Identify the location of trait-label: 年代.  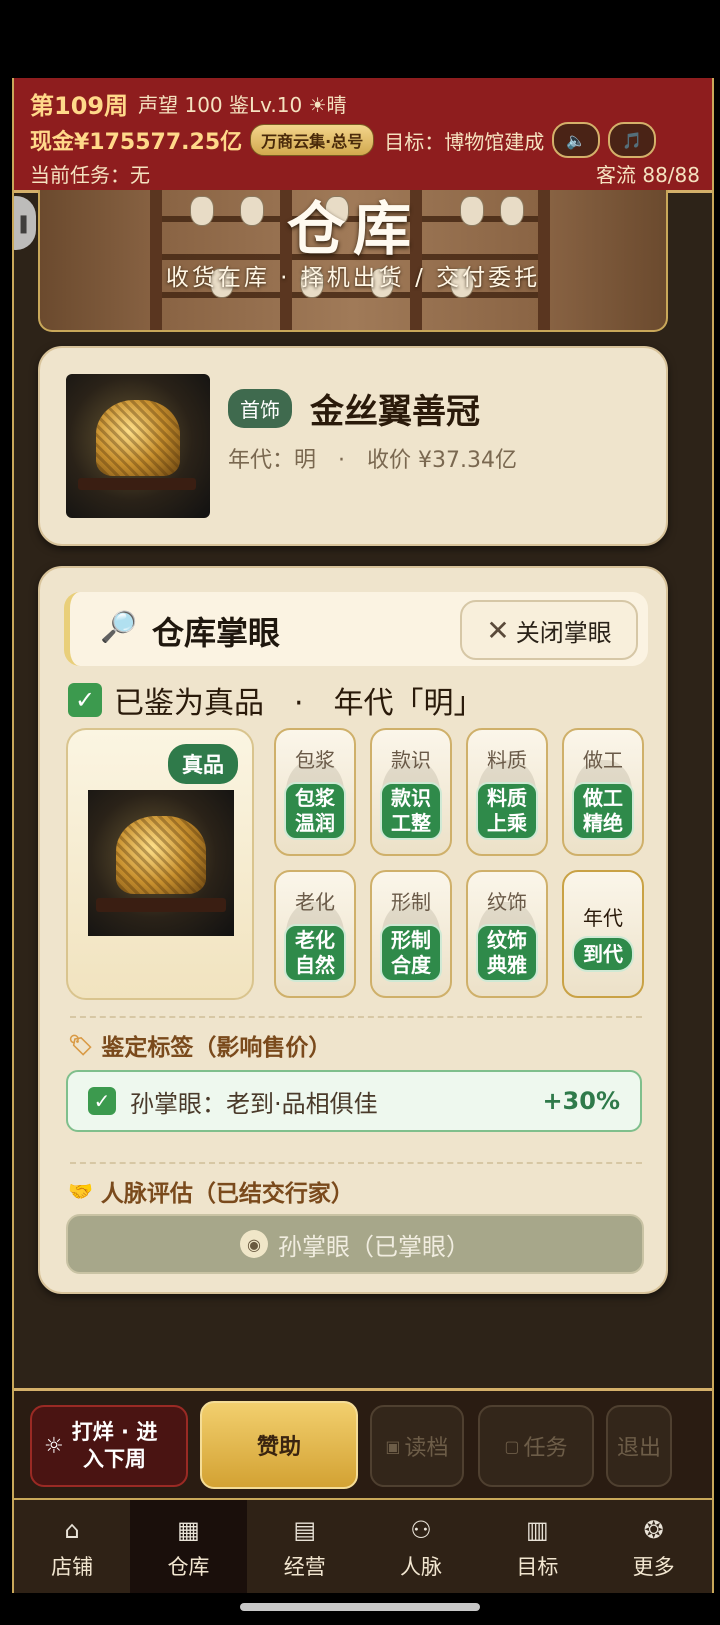
(603, 918).